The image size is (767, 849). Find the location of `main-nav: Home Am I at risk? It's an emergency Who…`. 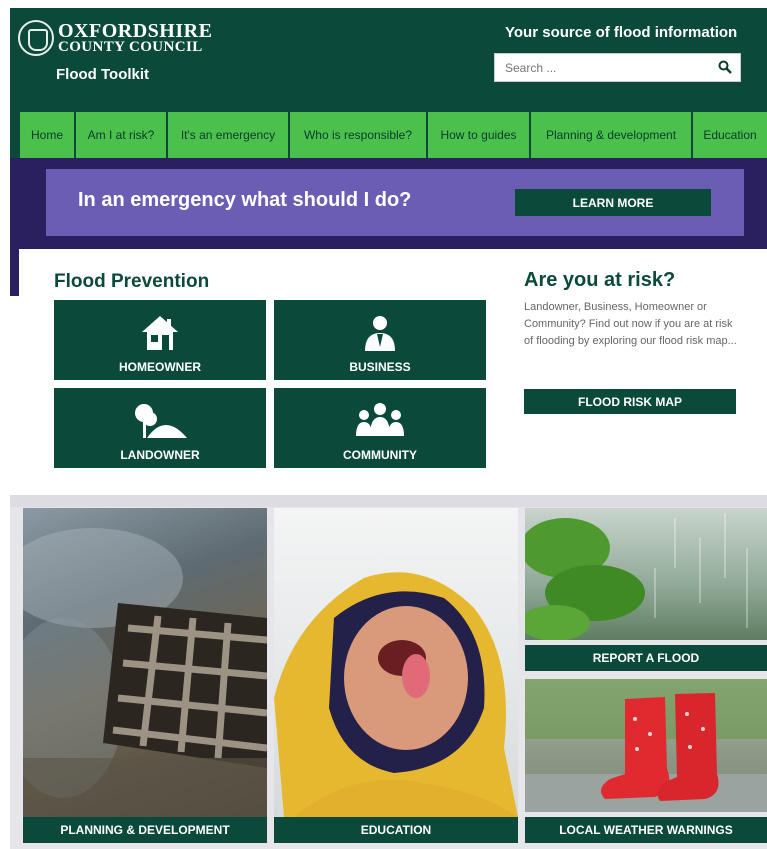

main-nav: Home Am I at risk? It's an emergency Who… is located at coordinates (388, 135).